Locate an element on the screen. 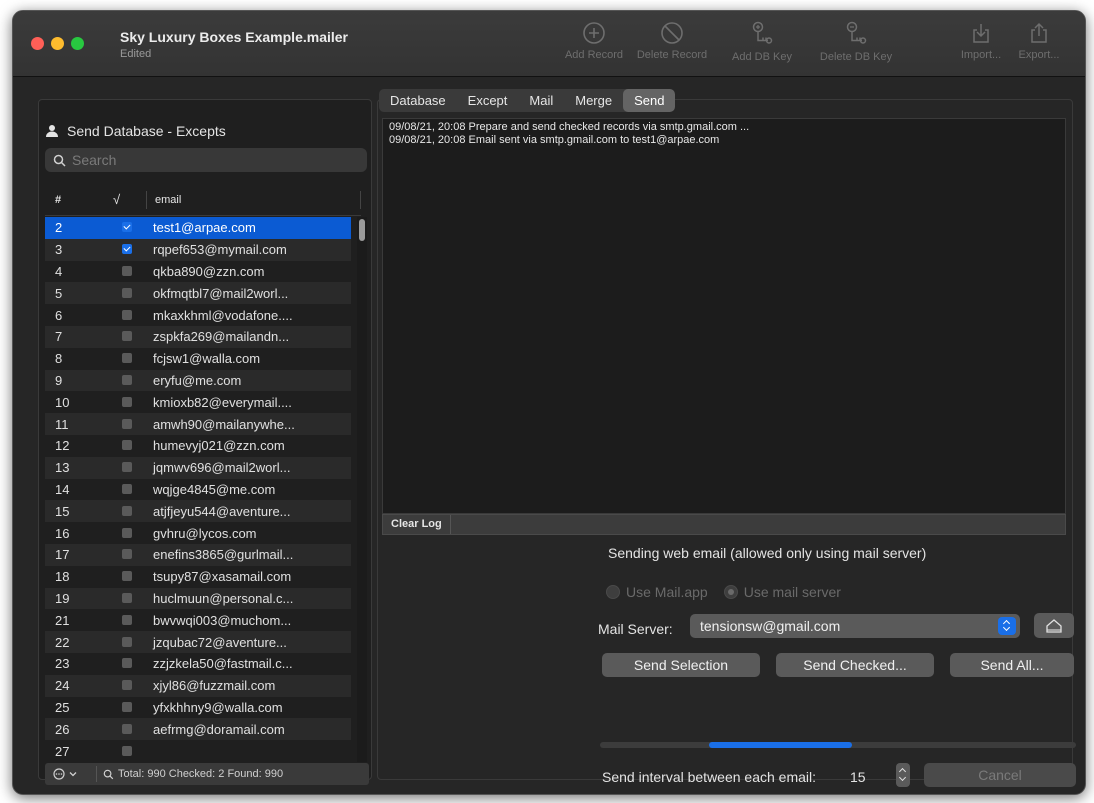  column-header-email: email is located at coordinates (254, 199).